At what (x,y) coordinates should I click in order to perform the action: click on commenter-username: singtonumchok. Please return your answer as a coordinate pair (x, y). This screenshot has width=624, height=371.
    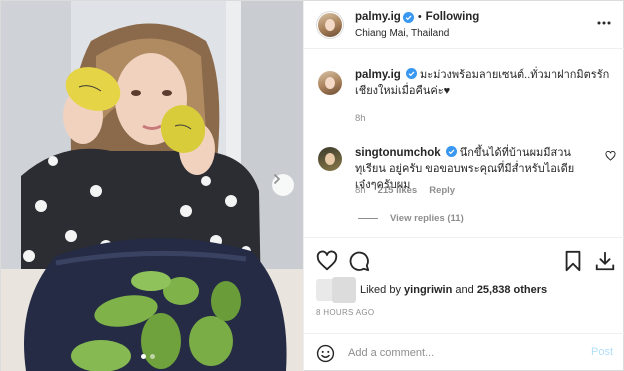
    Looking at the image, I should click on (398, 153).